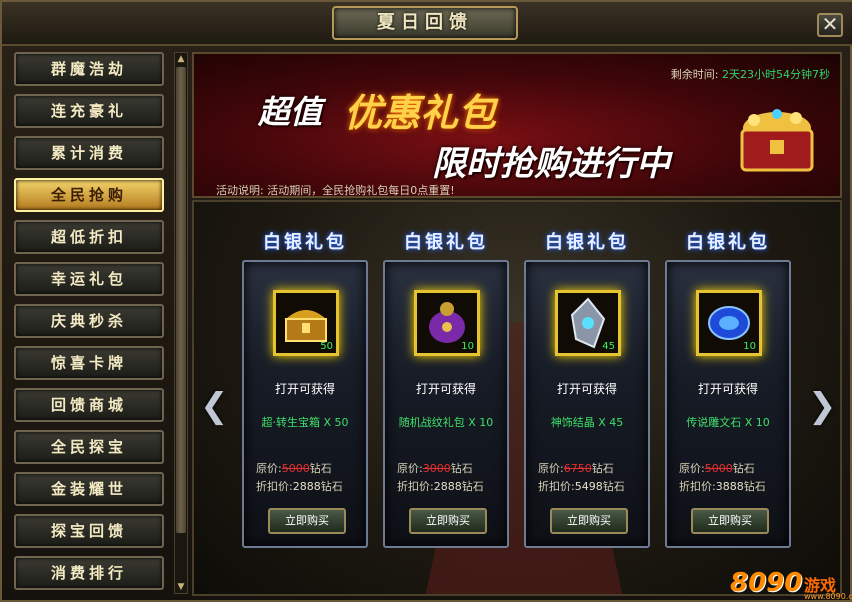 The height and width of the screenshot is (602, 852). Describe the element at coordinates (776, 74) in the screenshot. I see `remaining-time-value: 2天23小时54分钟7秒` at that location.